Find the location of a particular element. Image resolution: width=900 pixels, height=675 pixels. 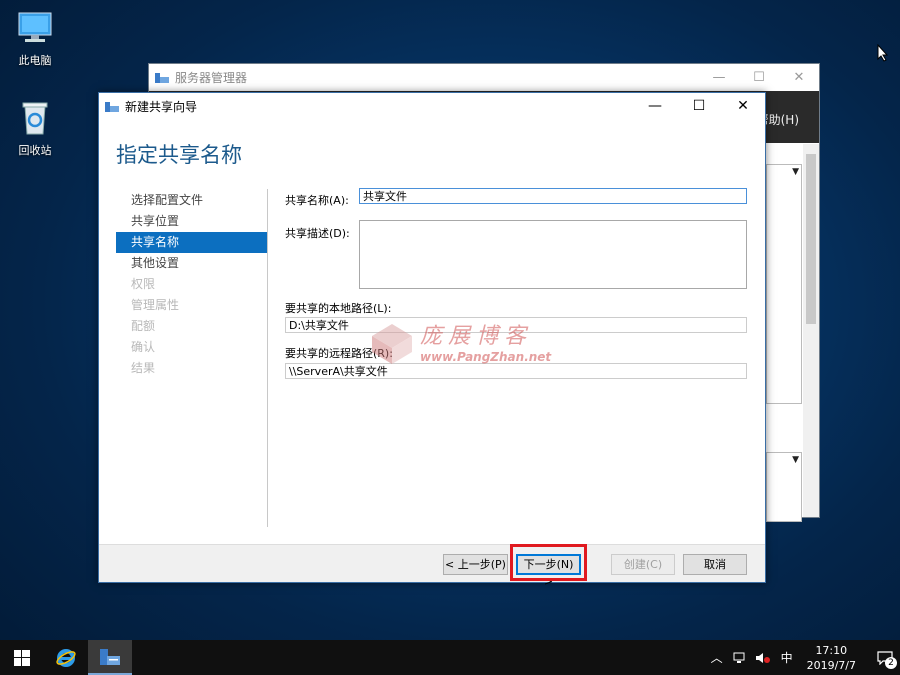

show-hidden-icons-chevron-icon: ︿ is located at coordinates (717, 657).